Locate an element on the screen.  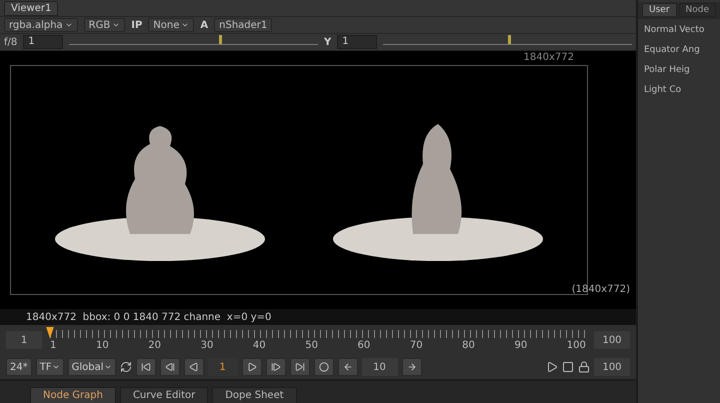
display-dropdown: RGB is located at coordinates (105, 25).